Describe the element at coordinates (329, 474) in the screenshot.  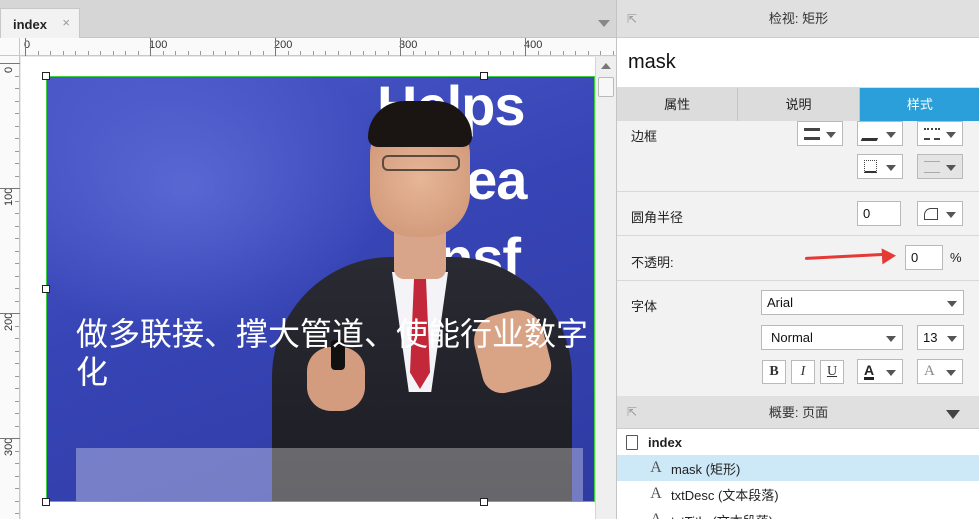
I see `txtDesc-panel` at that location.